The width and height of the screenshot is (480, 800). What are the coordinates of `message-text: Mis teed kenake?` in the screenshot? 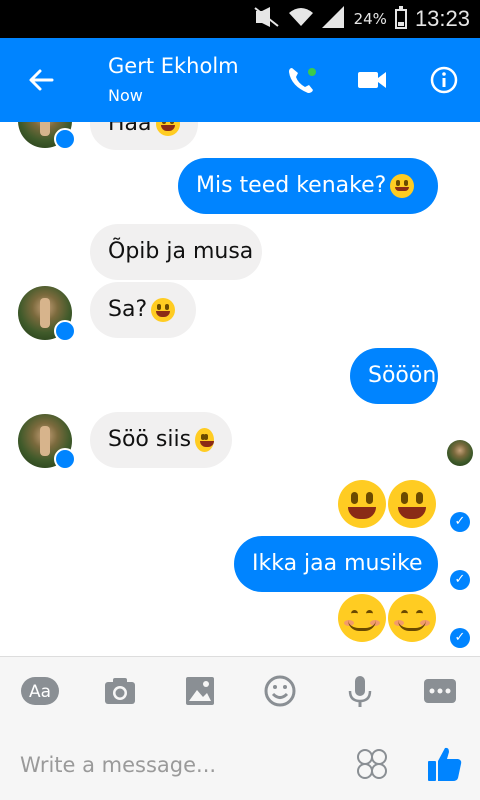 It's located at (291, 185).